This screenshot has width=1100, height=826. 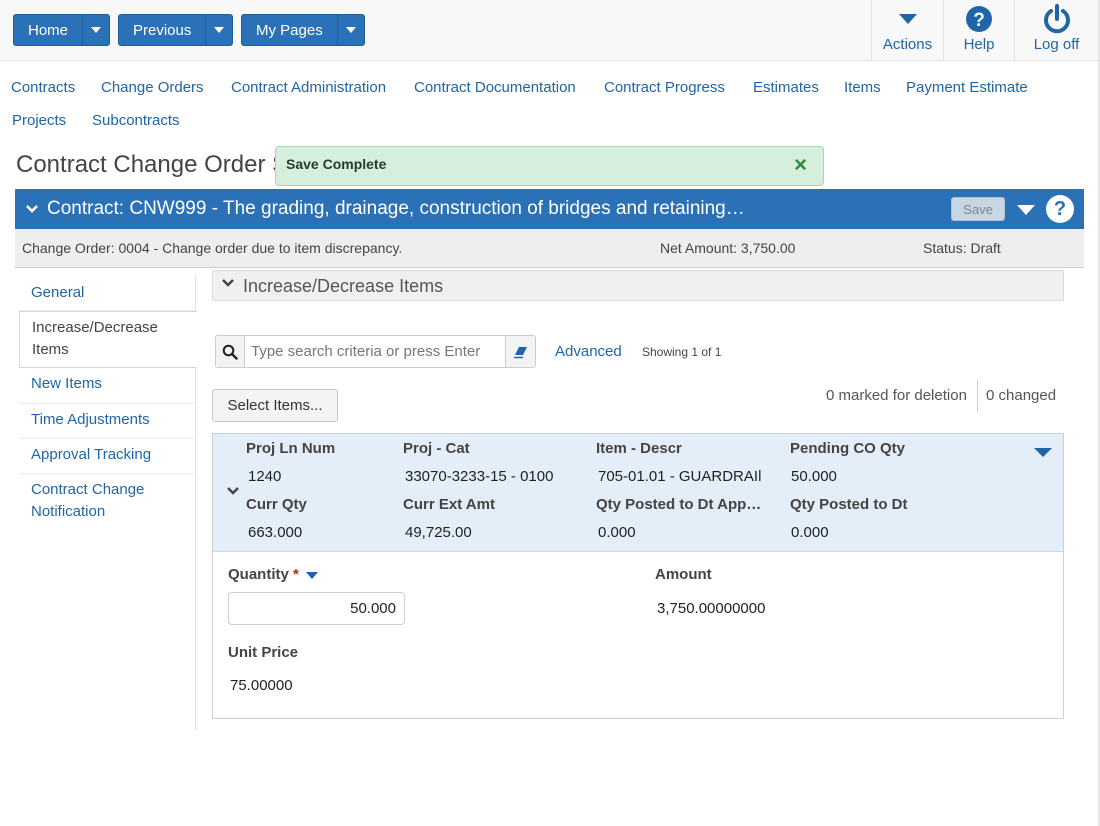 I want to click on section-title: Increase/Decrease Items, so click(x=343, y=286).